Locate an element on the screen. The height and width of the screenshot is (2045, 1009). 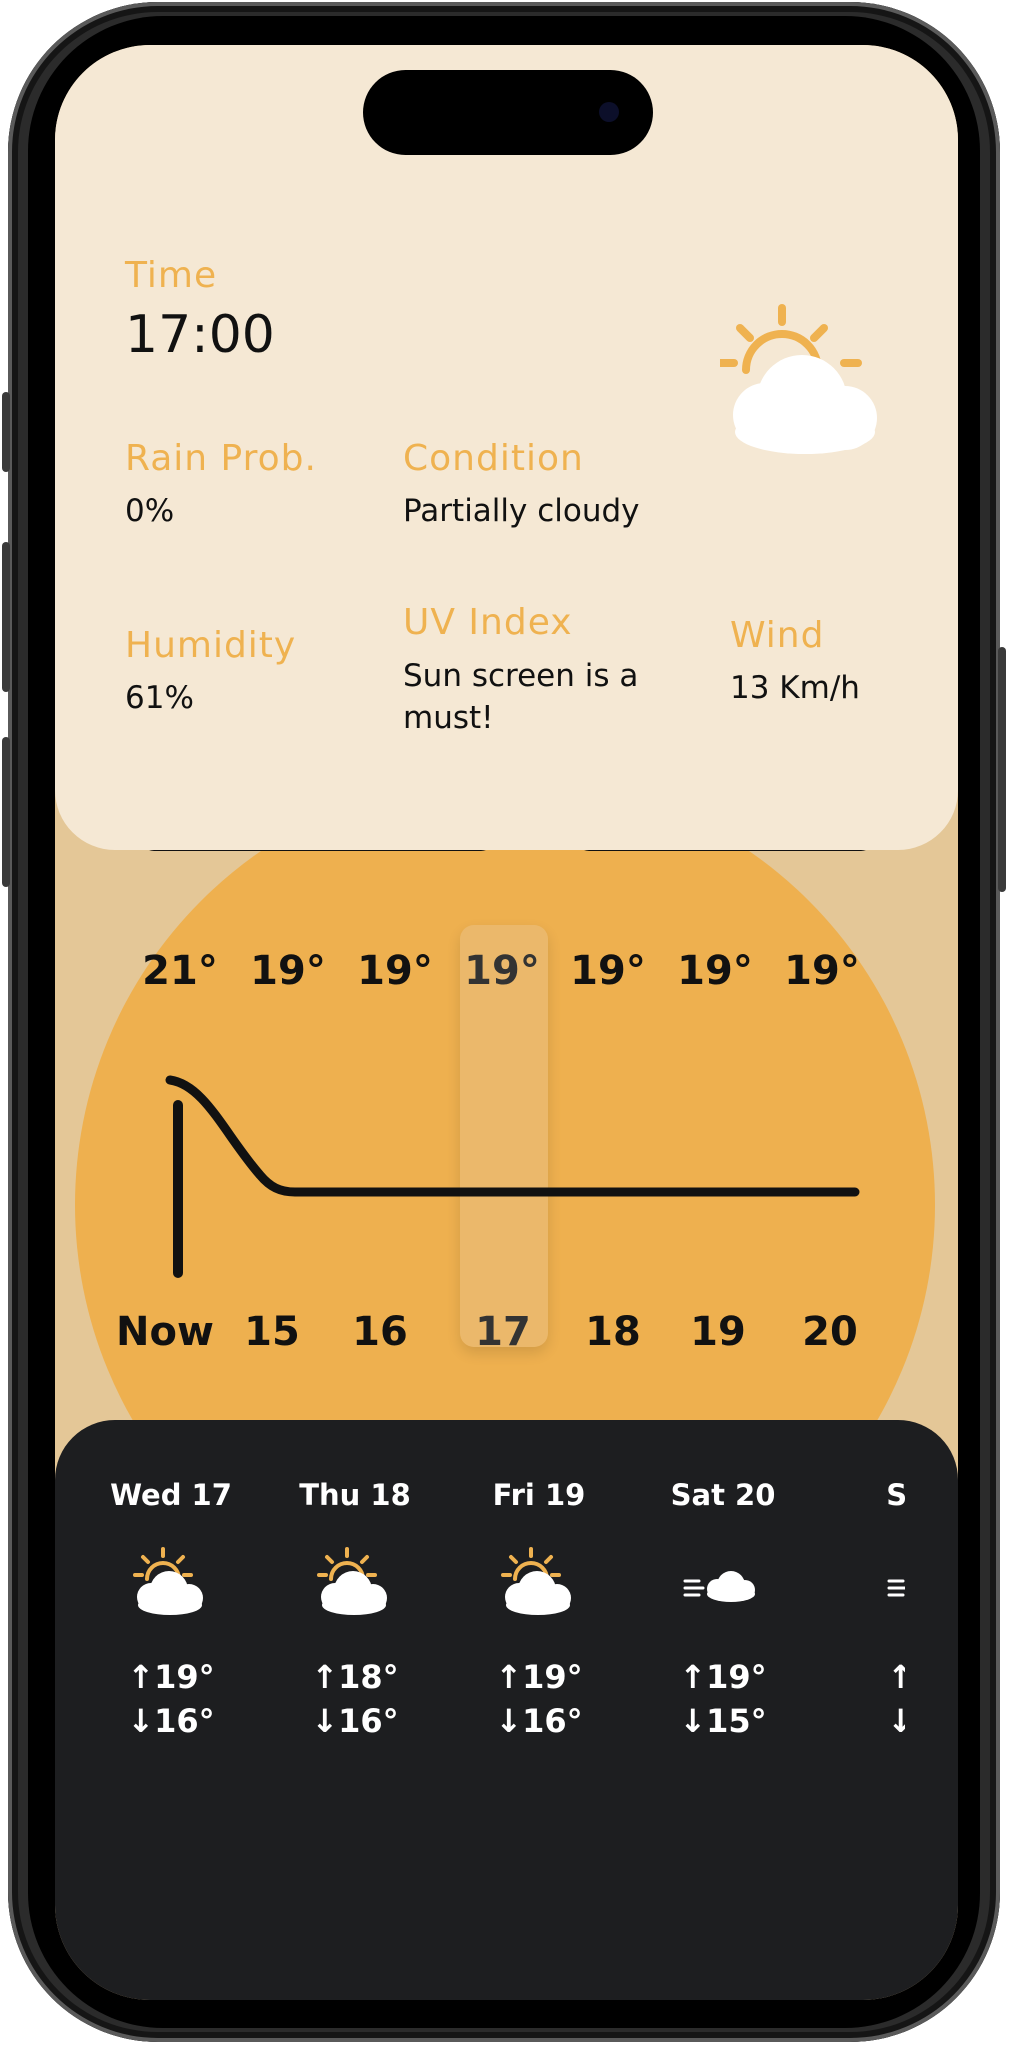
daily-item-4: Su ↑: ↓: is located at coordinates (866, 1609).